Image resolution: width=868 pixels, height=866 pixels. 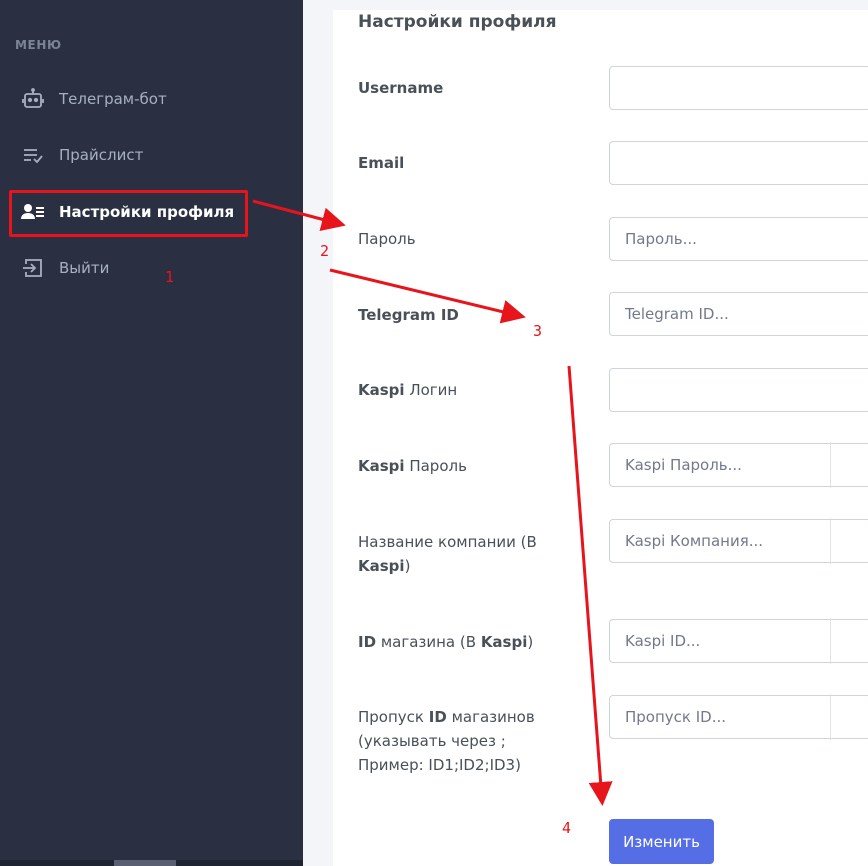 What do you see at coordinates (431, 390) in the screenshot?
I see `kaspi-login-label-rest: Логин` at bounding box center [431, 390].